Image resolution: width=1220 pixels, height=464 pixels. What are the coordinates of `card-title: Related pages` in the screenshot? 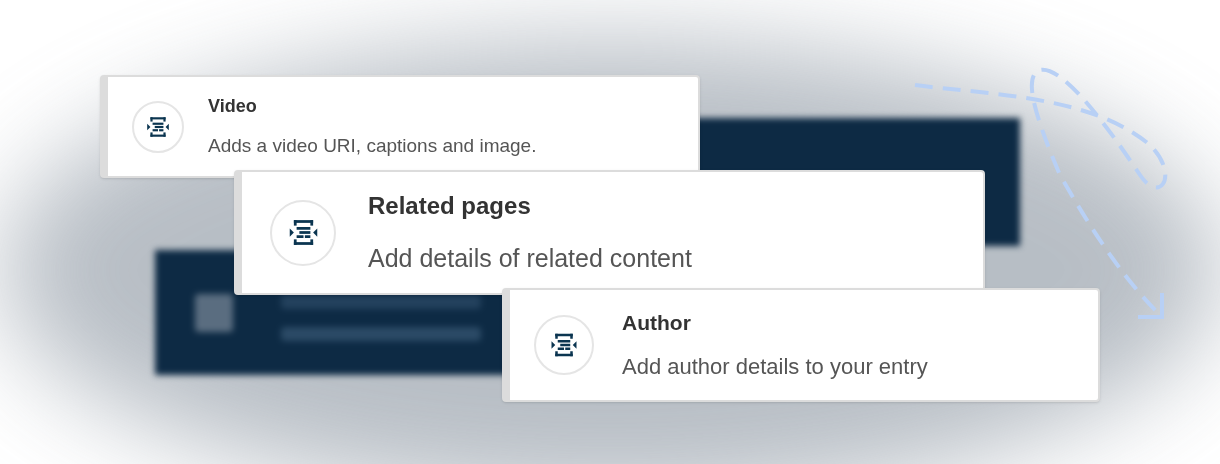 It's located at (450, 205).